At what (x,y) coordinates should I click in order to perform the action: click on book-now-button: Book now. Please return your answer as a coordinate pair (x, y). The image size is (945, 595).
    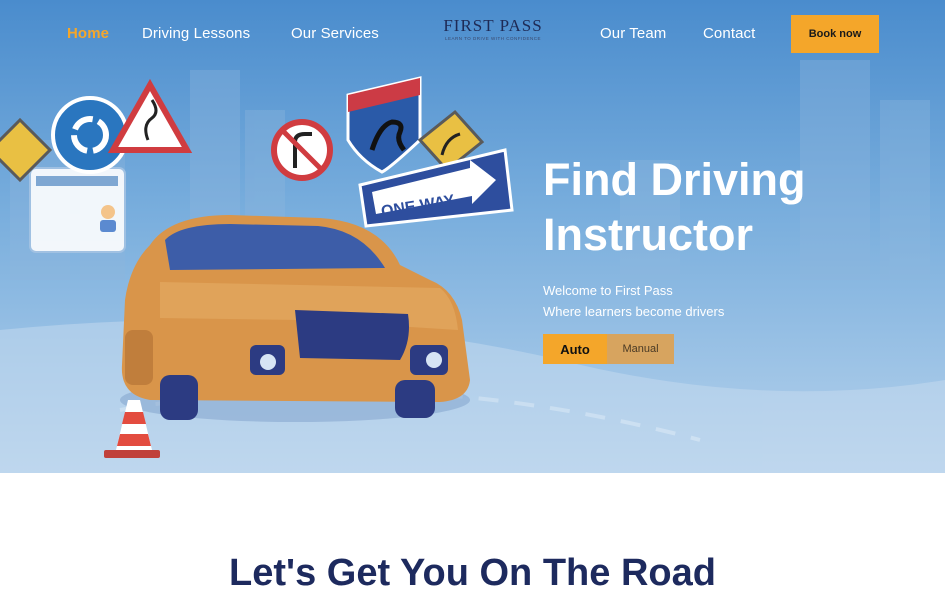
    Looking at the image, I should click on (835, 34).